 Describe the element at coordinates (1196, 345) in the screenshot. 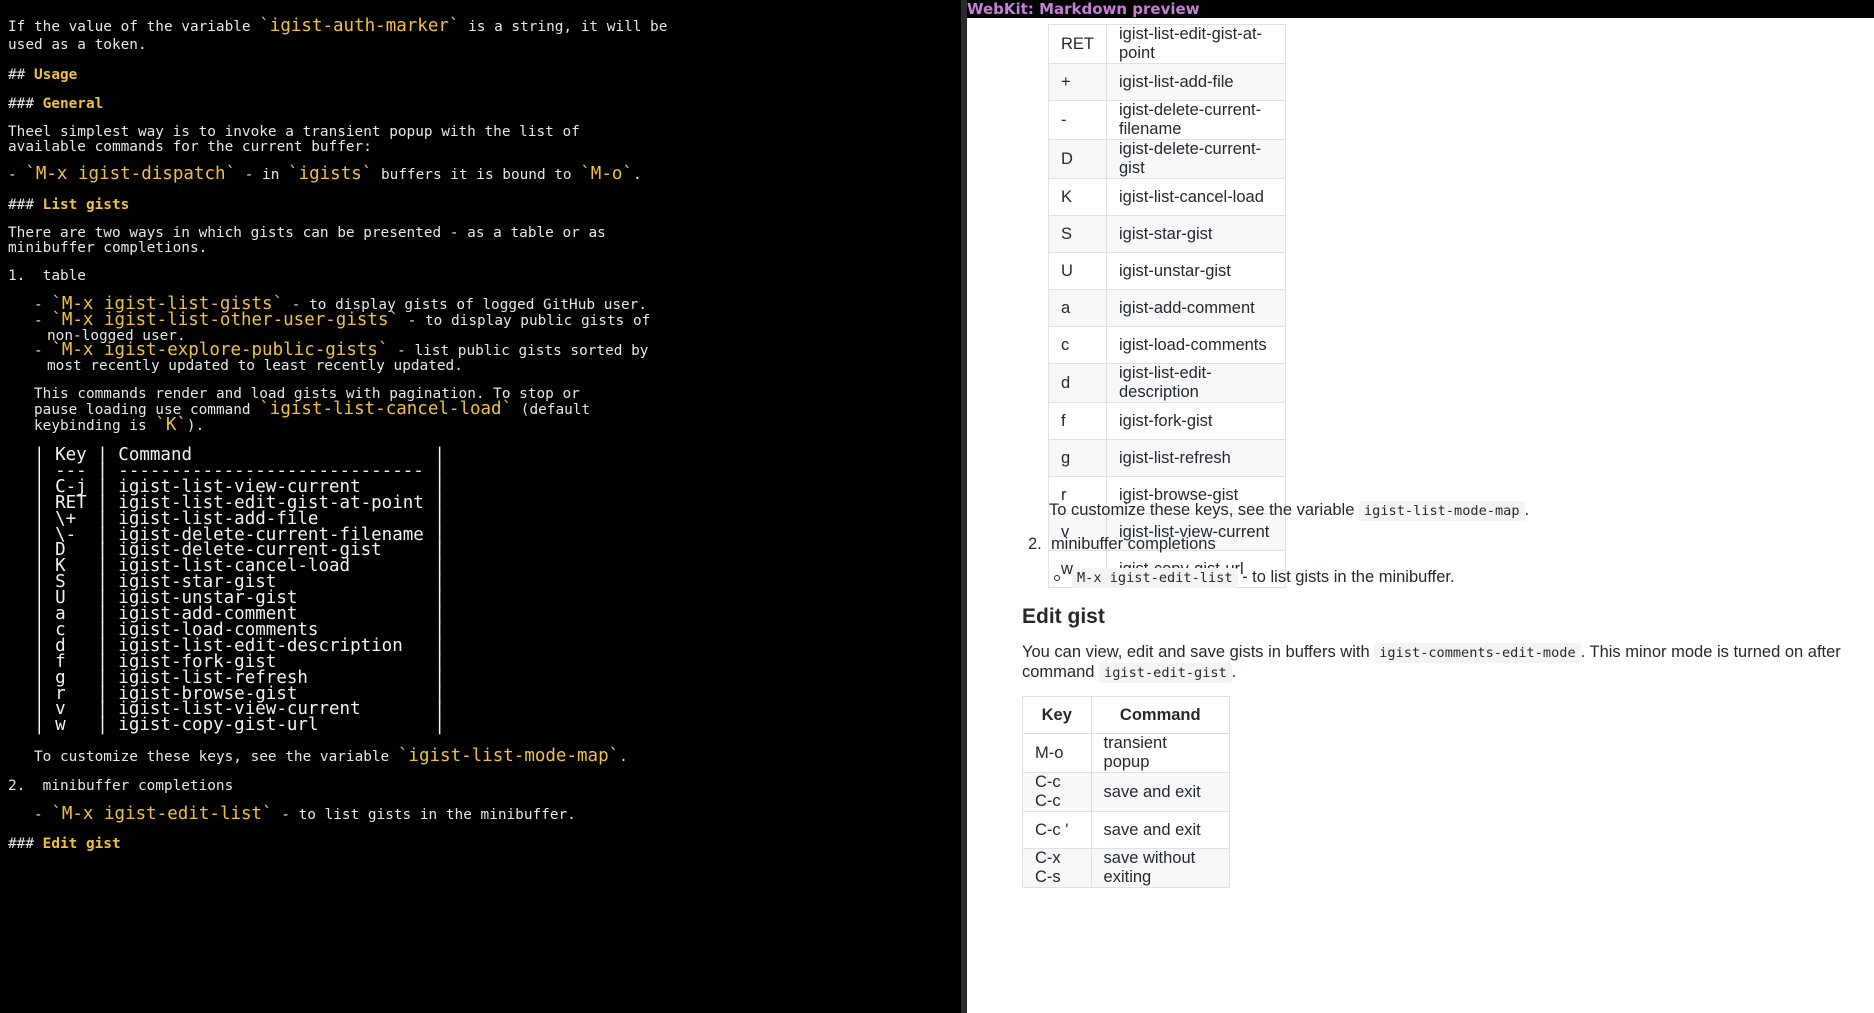

I see `cell-command: igist-load-comments` at that location.